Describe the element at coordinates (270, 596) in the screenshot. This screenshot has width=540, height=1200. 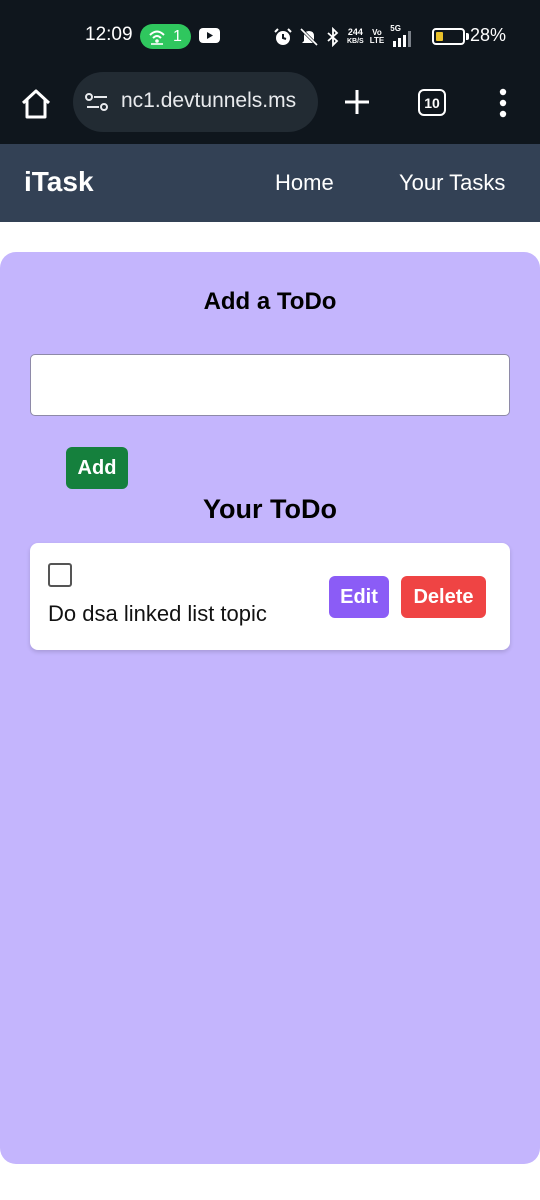
I see `todo-item: Do dsa linked list topic Edit Delete` at that location.